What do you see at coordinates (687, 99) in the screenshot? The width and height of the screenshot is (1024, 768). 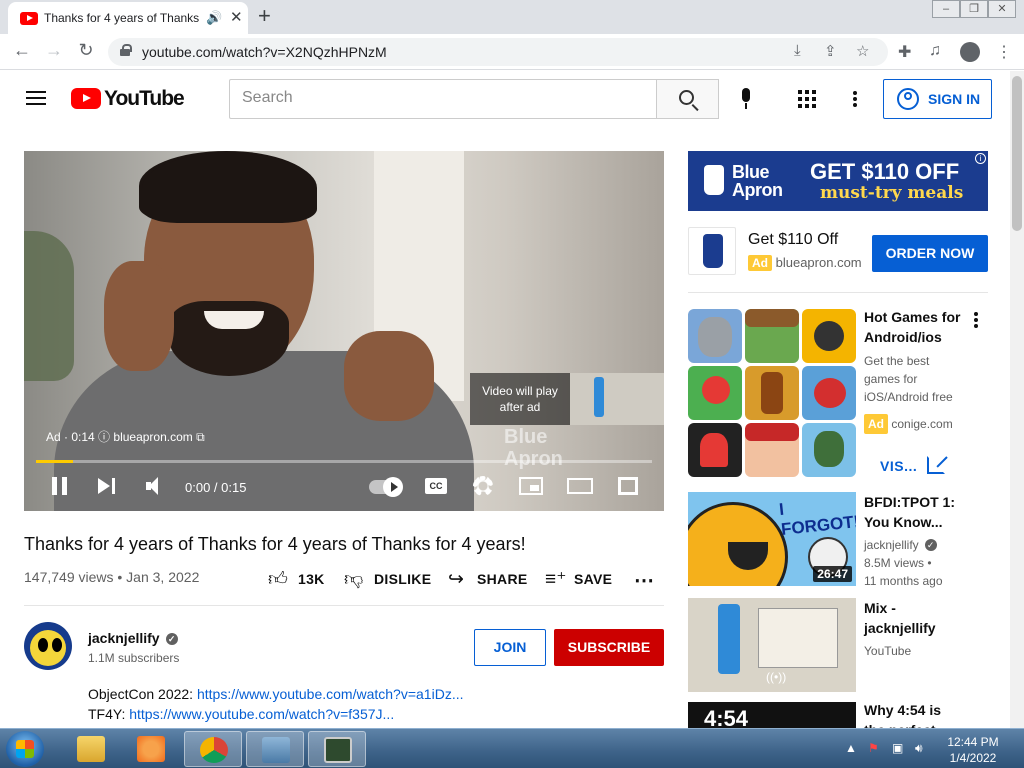 I see `search-button` at bounding box center [687, 99].